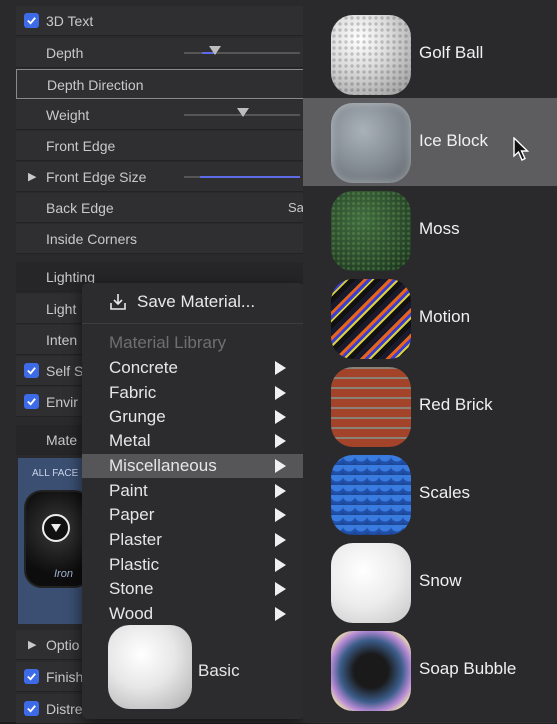 The image size is (557, 724). What do you see at coordinates (215, 50) in the screenshot?
I see `depth-slider-knob` at bounding box center [215, 50].